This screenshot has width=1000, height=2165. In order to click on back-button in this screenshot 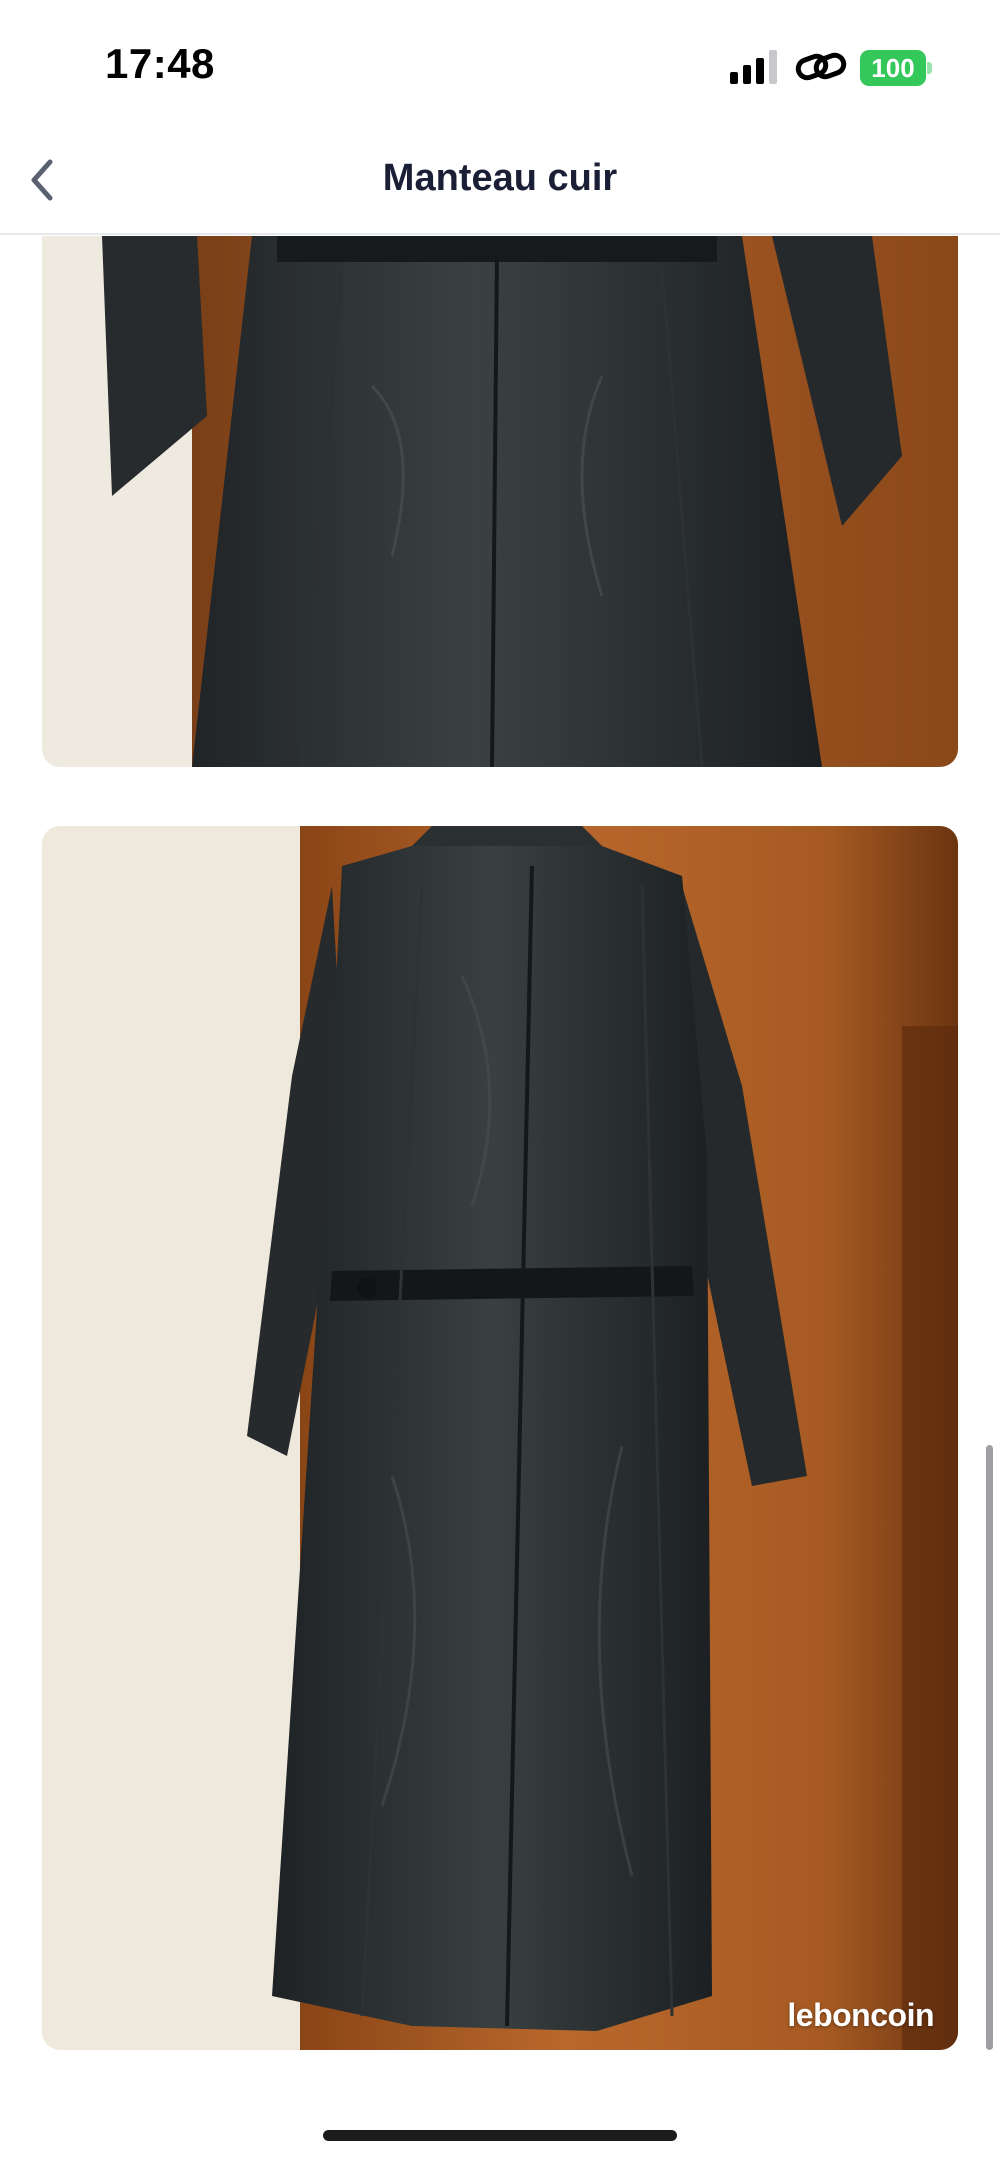, I will do `click(44, 180)`.